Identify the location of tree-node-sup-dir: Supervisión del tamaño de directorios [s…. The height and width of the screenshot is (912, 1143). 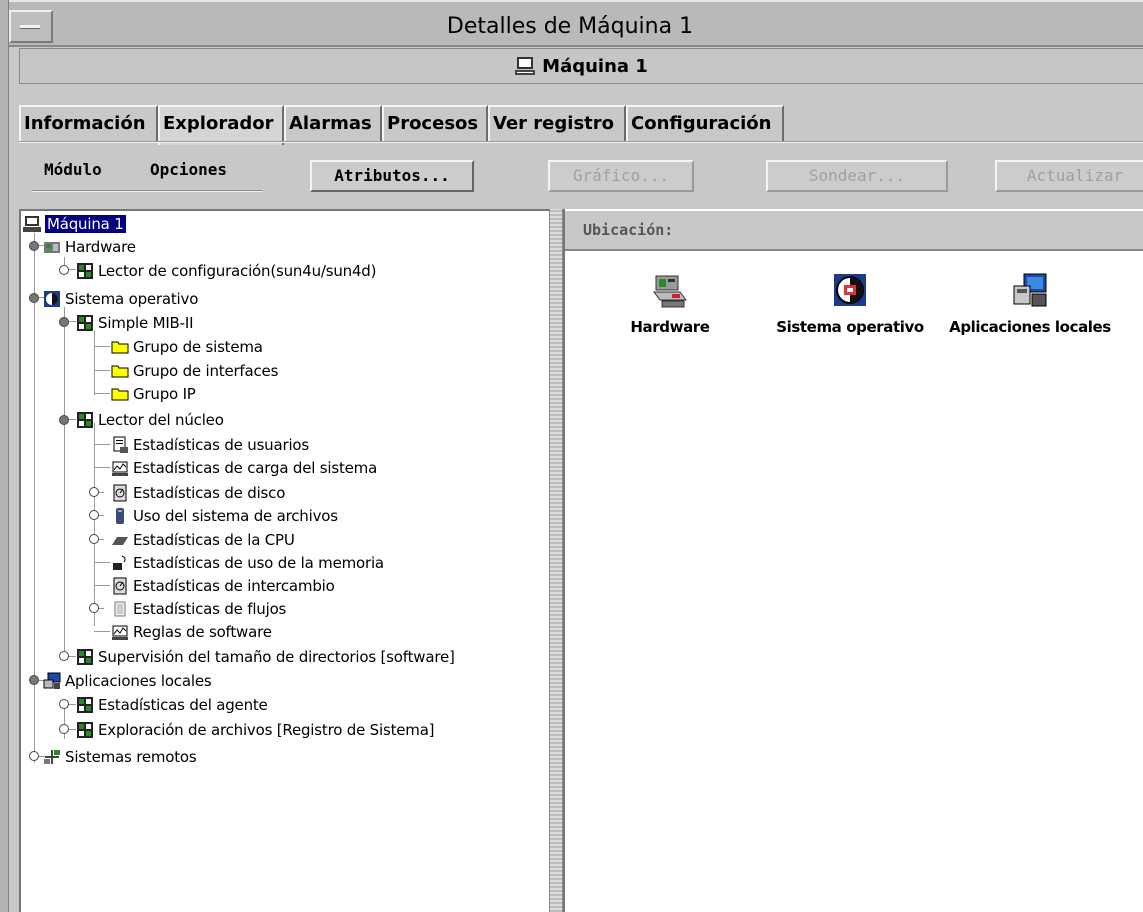
(265, 656).